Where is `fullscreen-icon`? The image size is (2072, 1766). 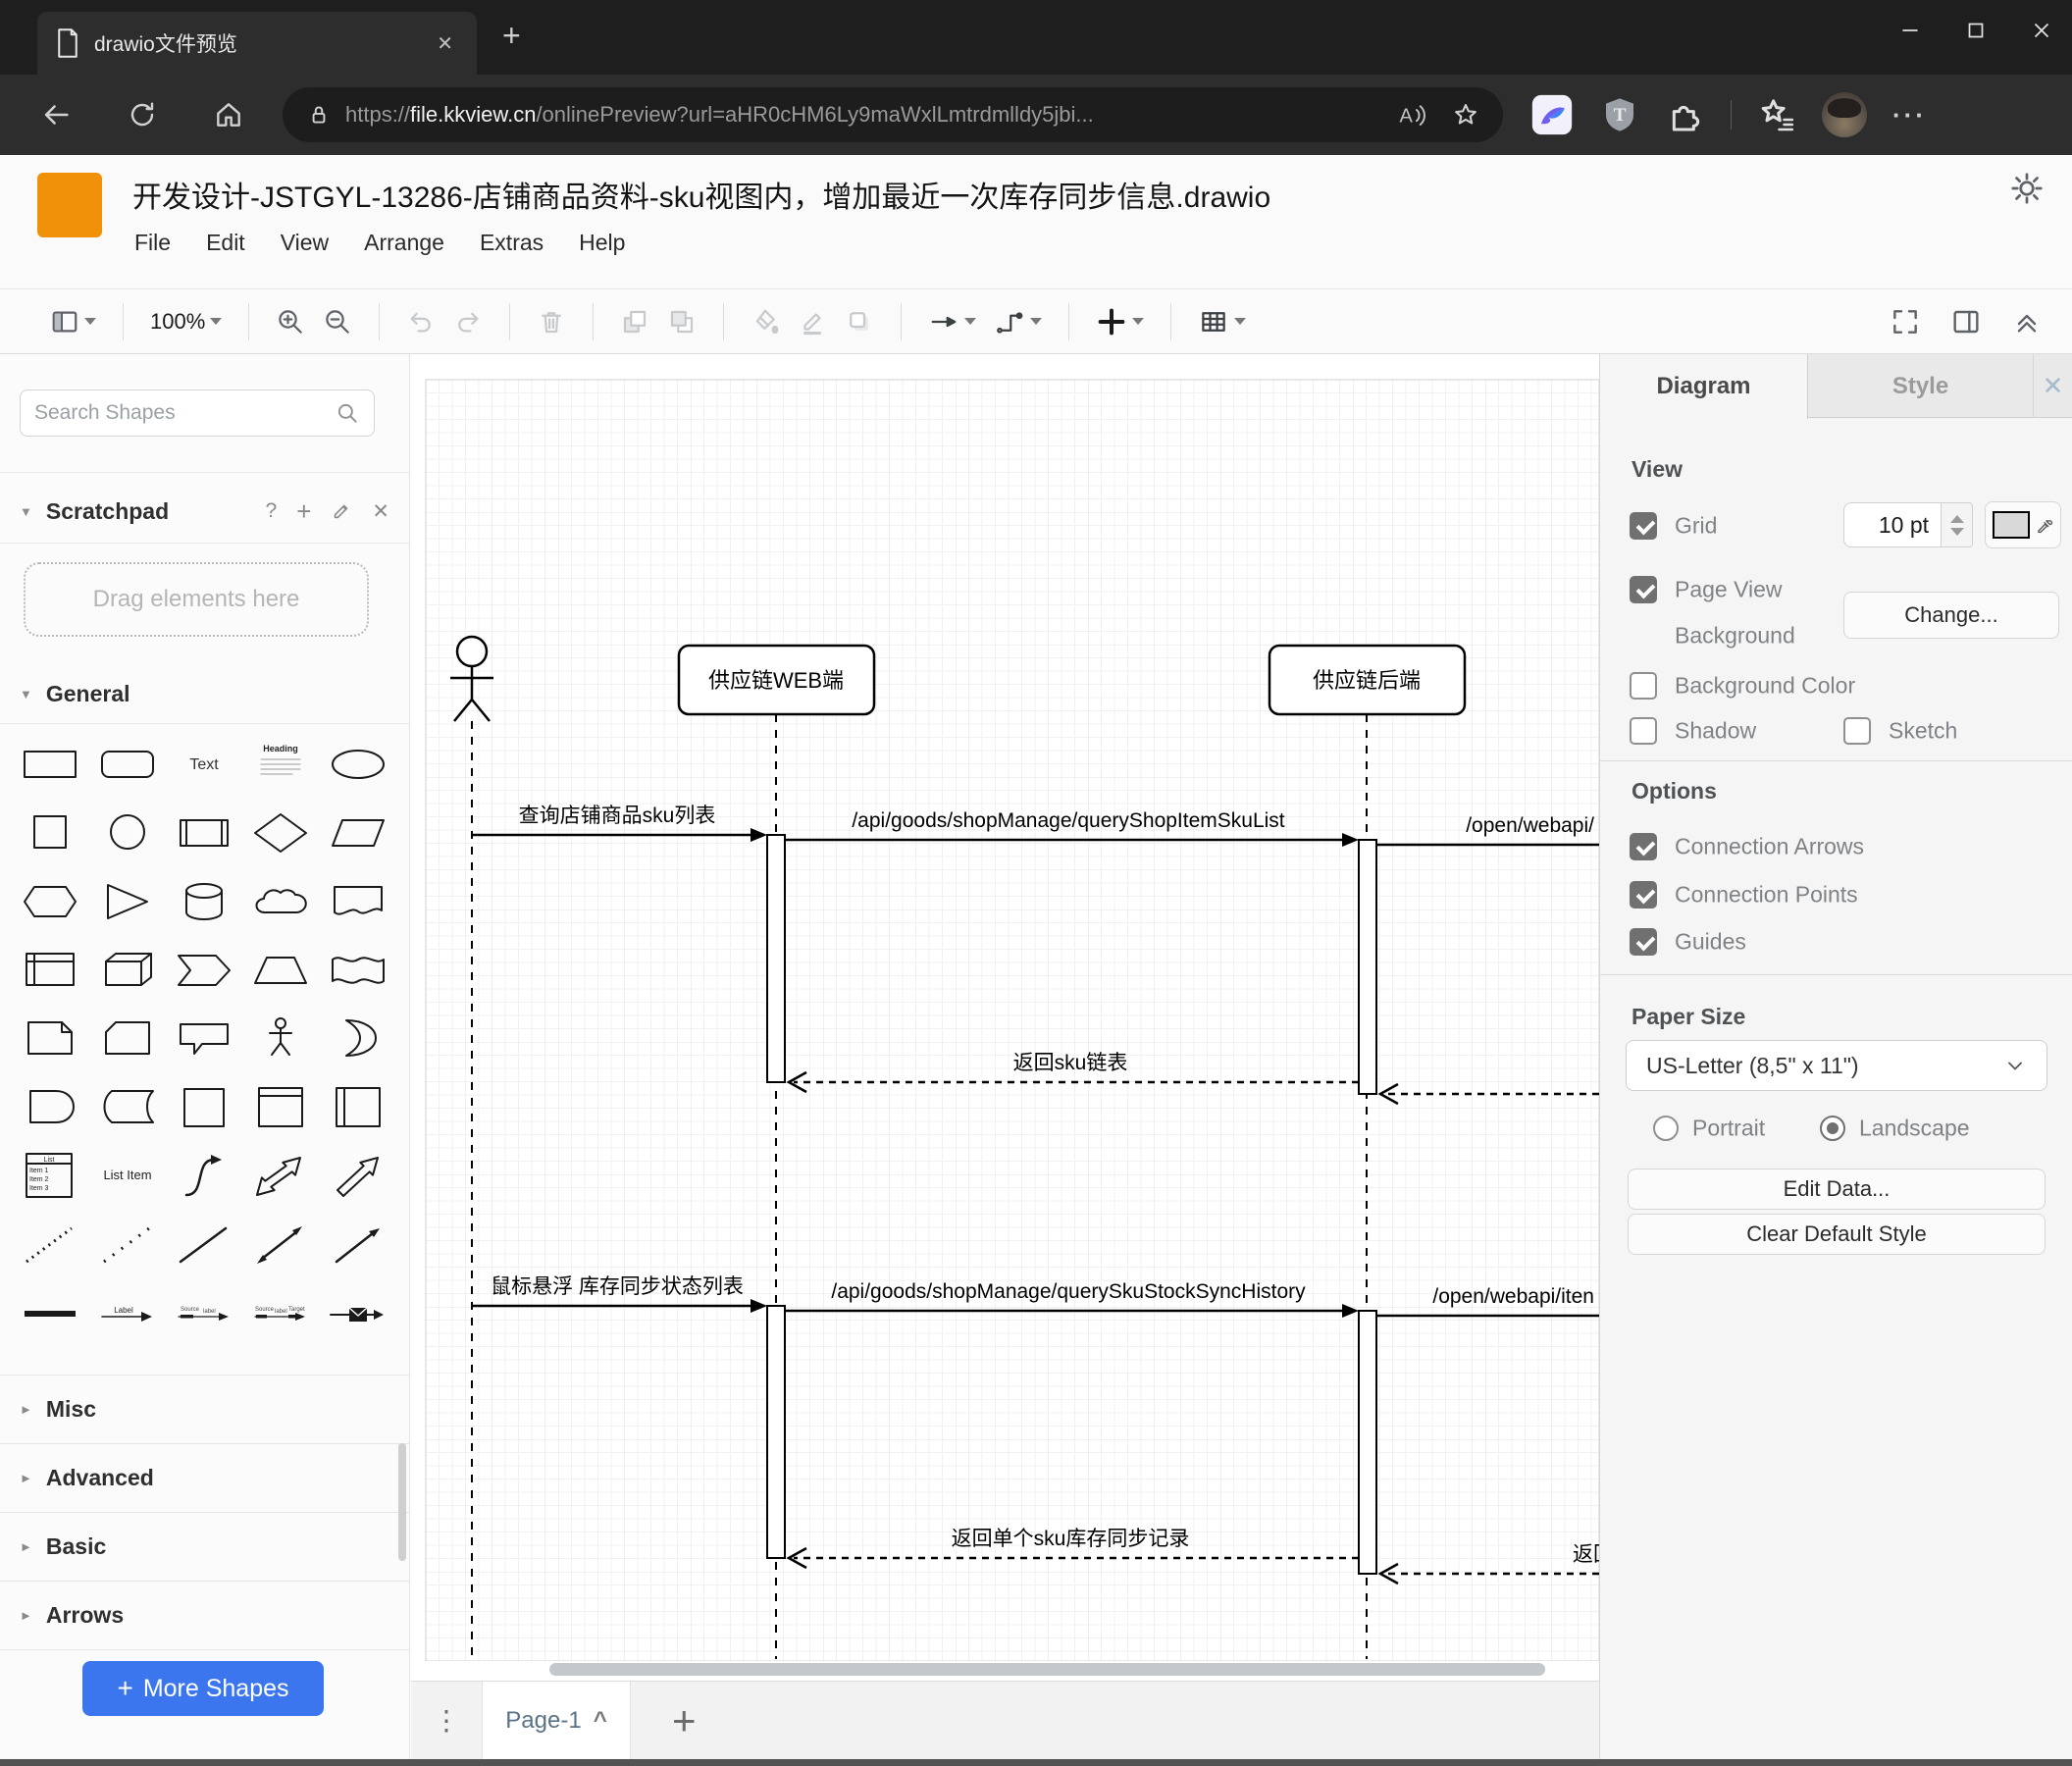 fullscreen-icon is located at coordinates (1905, 322).